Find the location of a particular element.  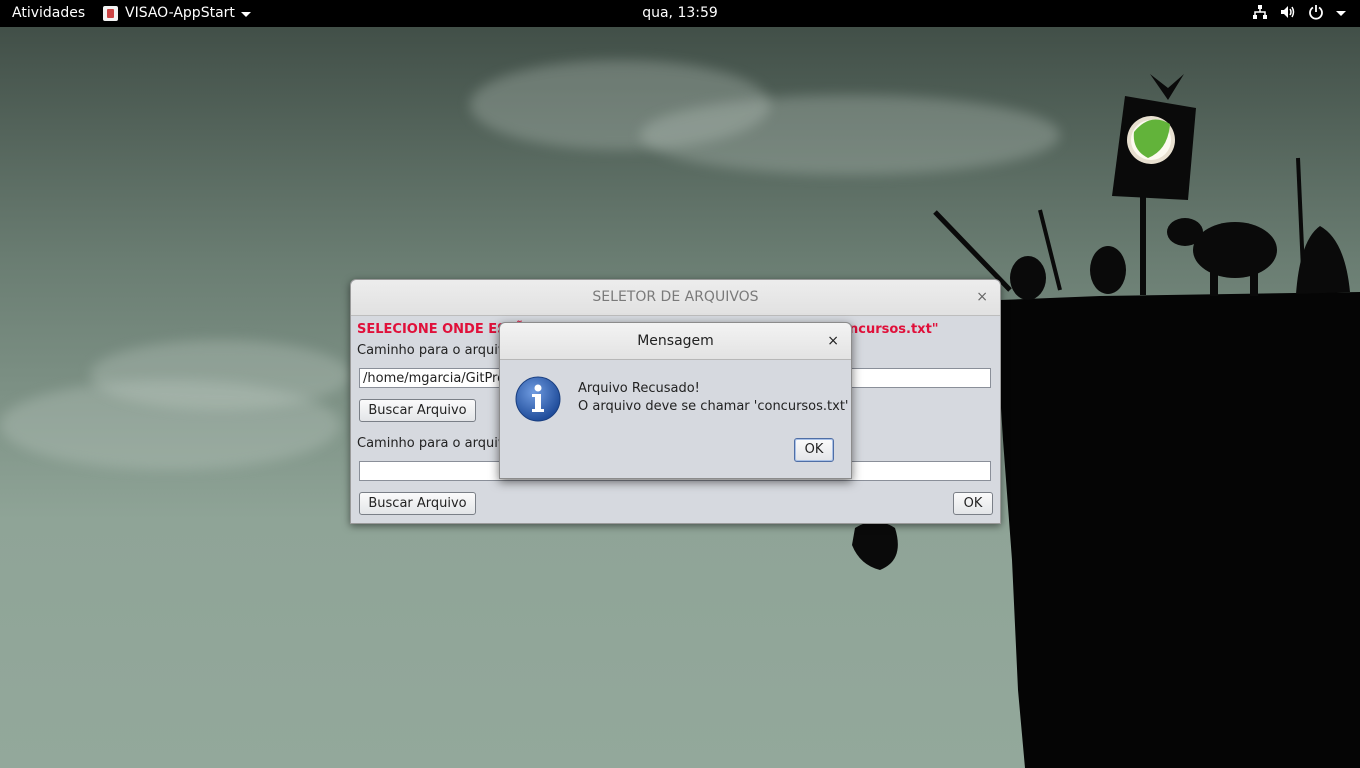

window-title: SELETOR DE ARQUIVOS is located at coordinates (675, 297).